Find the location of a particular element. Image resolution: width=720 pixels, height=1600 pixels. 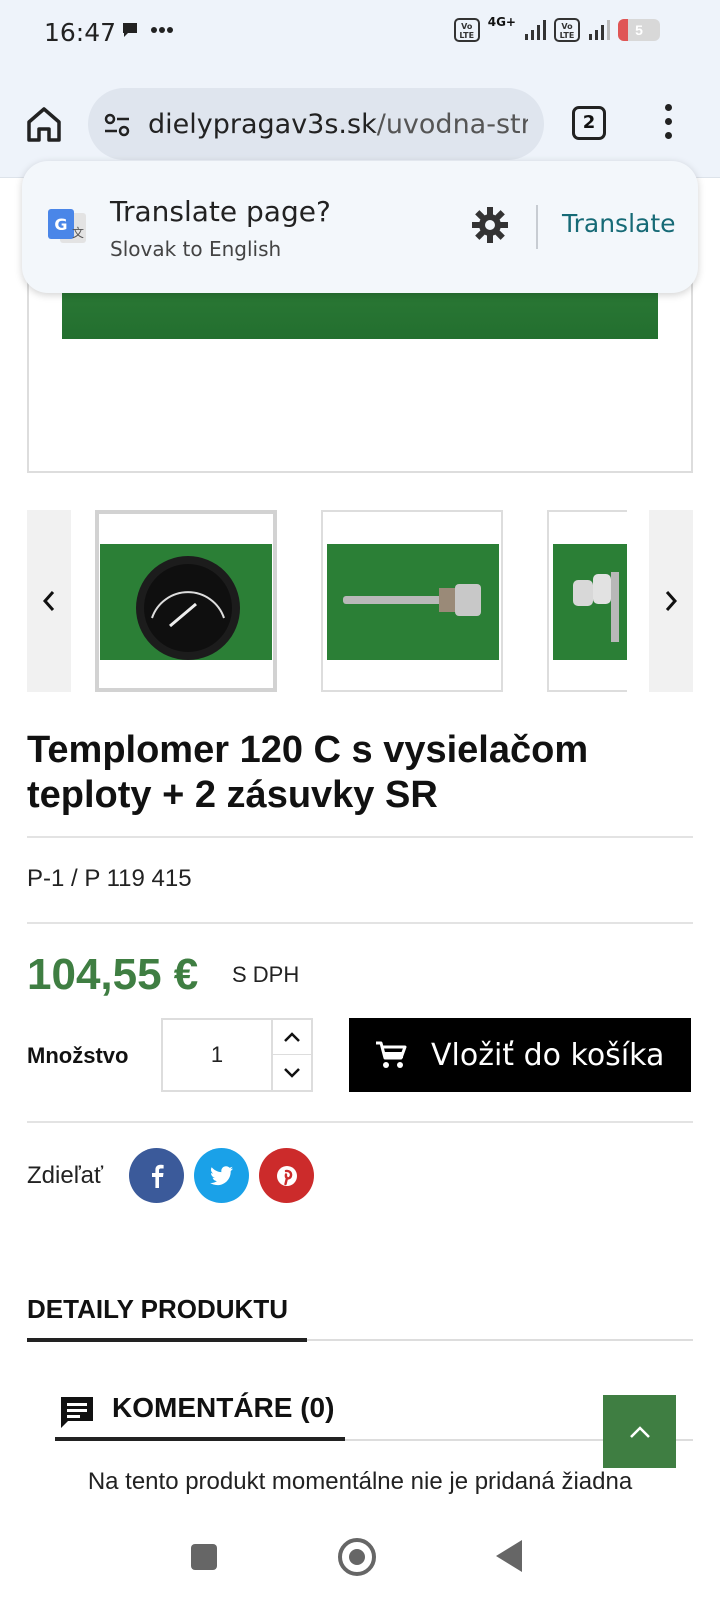

url-bar: dielypragav3s.sk/uvodna-strana is located at coordinates (316, 124).